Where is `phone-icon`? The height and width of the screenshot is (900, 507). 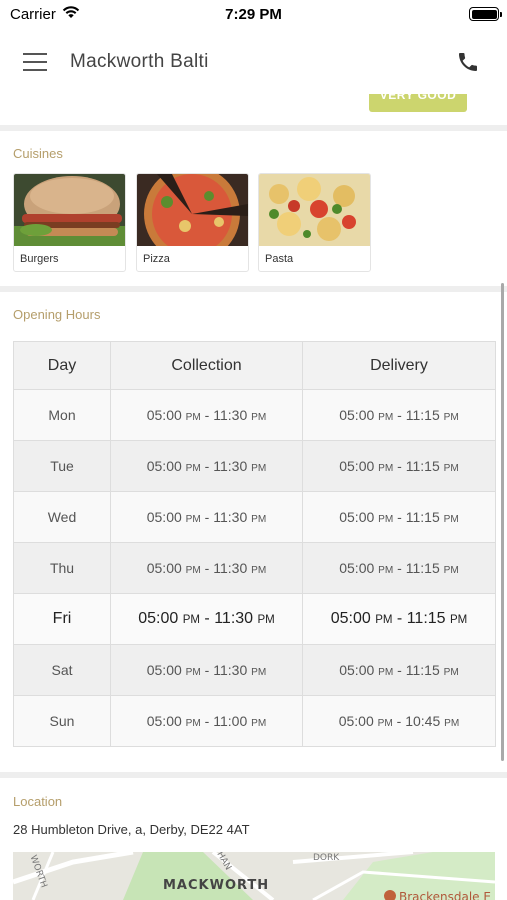
phone-icon is located at coordinates (468, 62).